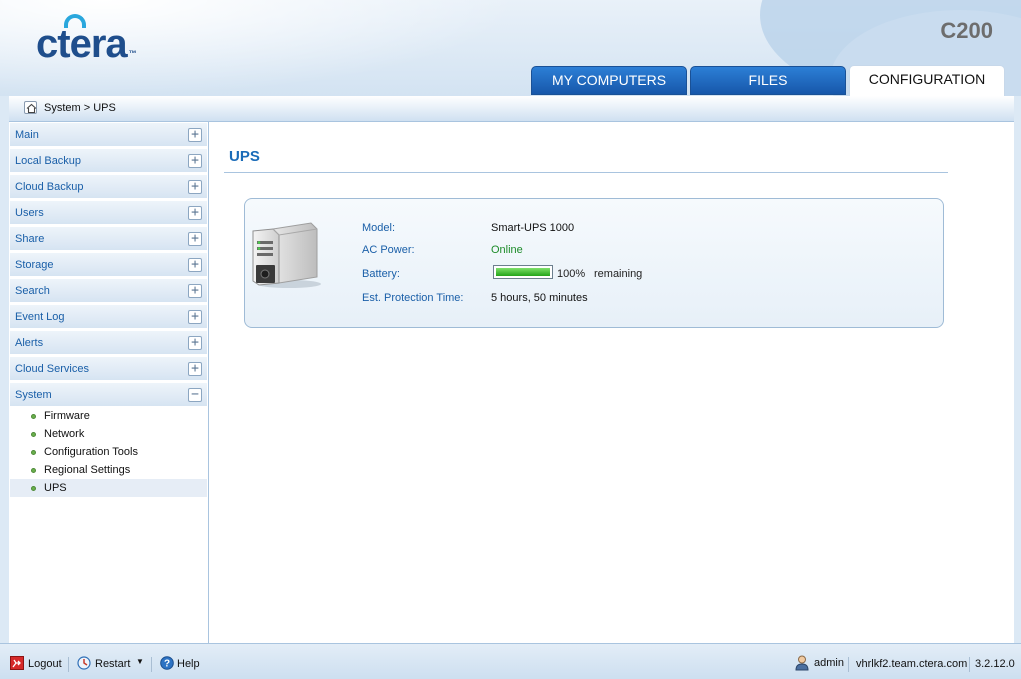 This screenshot has width=1021, height=679. I want to click on logo-trademark: ™, so click(132, 53).